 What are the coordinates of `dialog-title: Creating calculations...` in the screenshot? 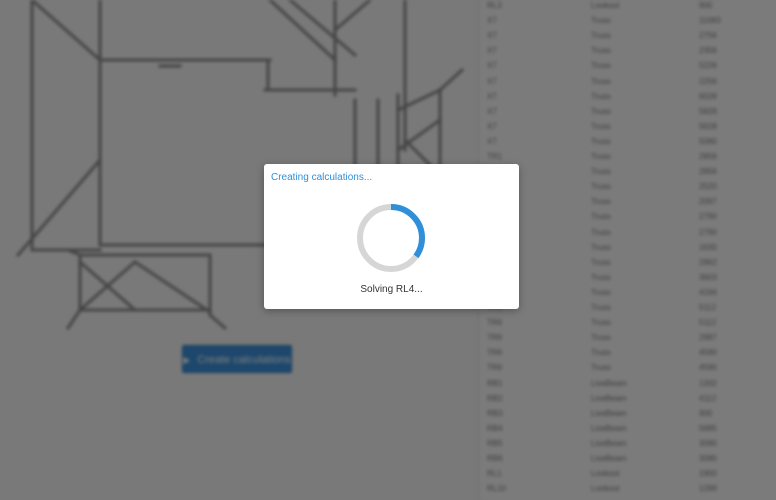 It's located at (322, 177).